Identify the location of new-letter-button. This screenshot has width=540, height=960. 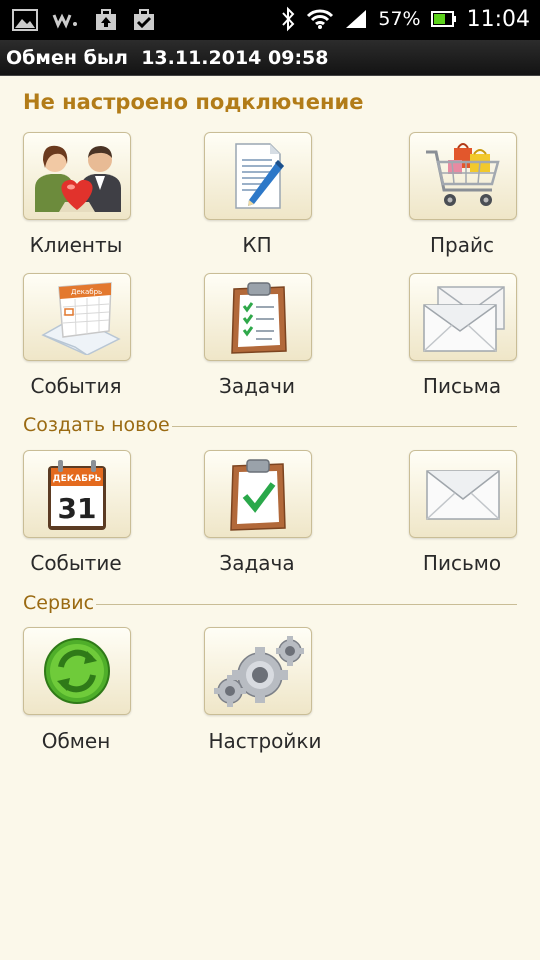
(463, 494).